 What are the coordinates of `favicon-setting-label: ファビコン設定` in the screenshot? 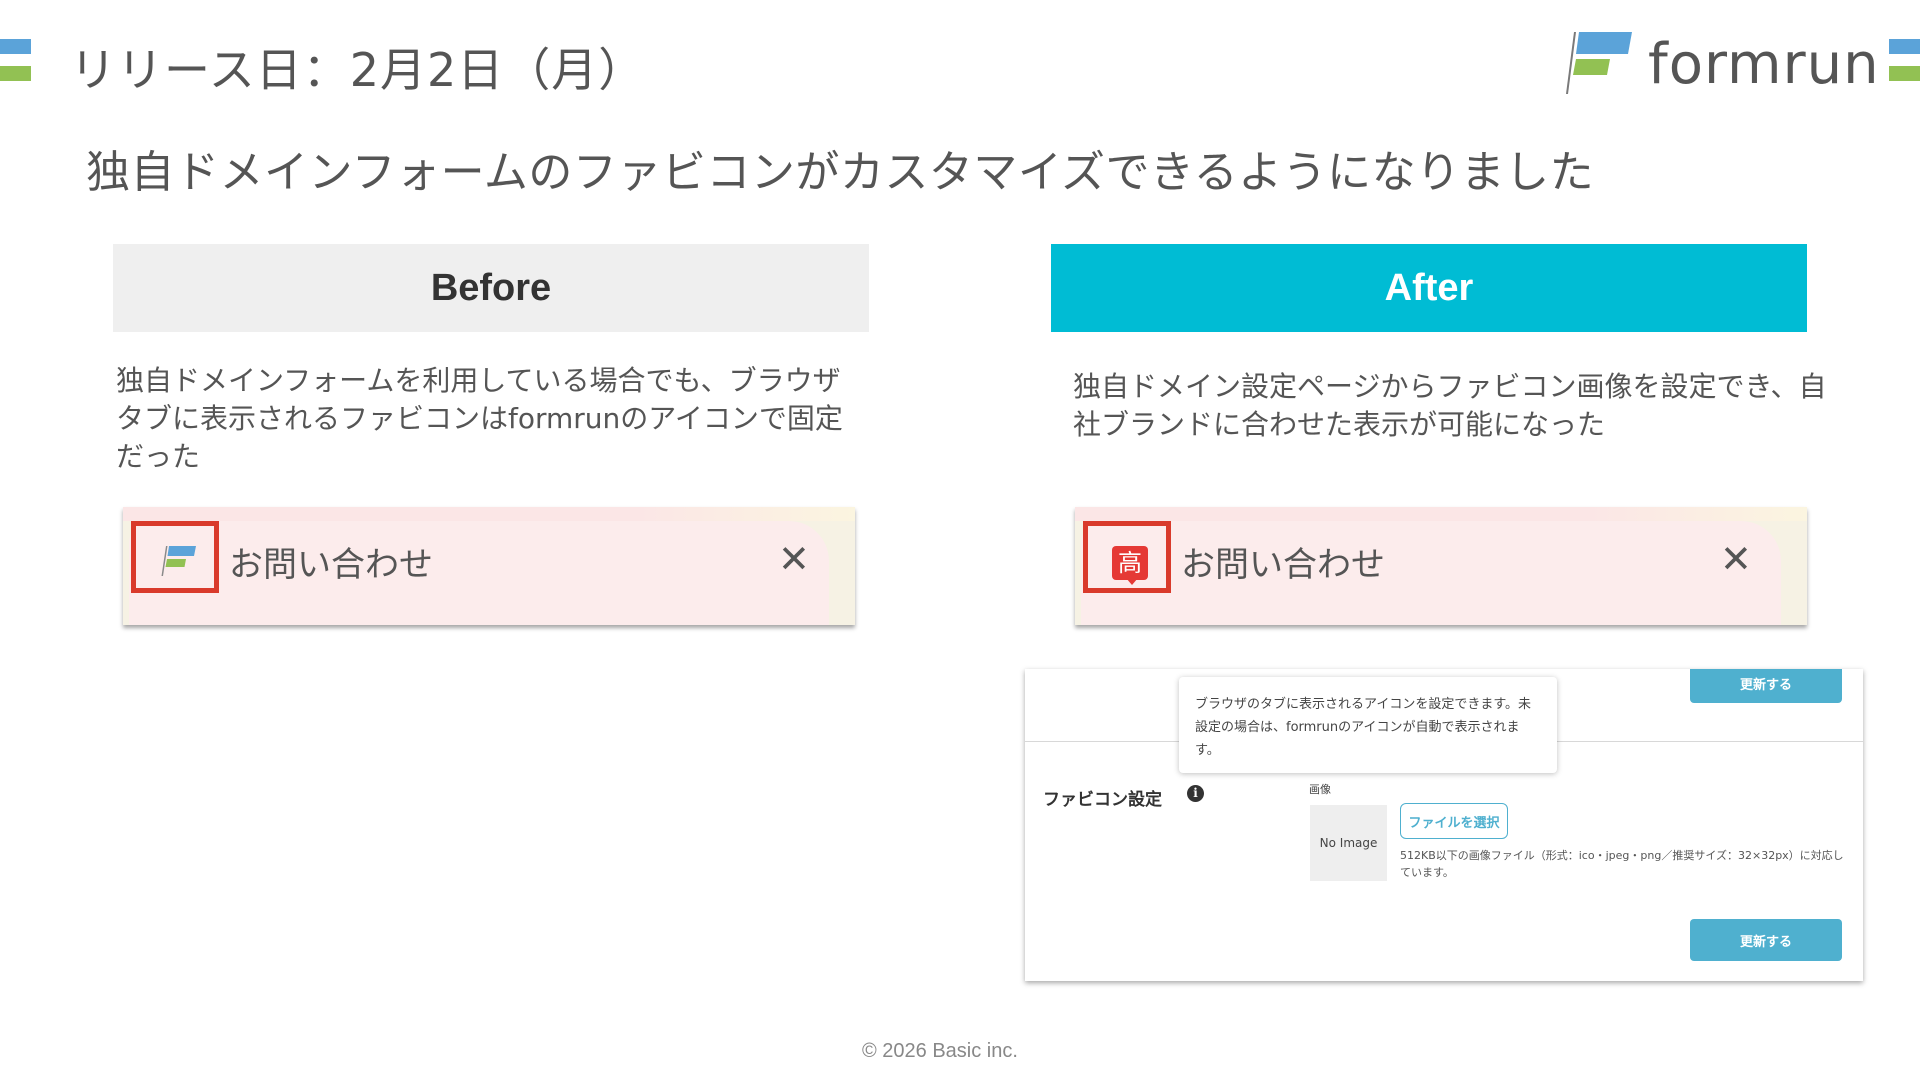 It's located at (1102, 800).